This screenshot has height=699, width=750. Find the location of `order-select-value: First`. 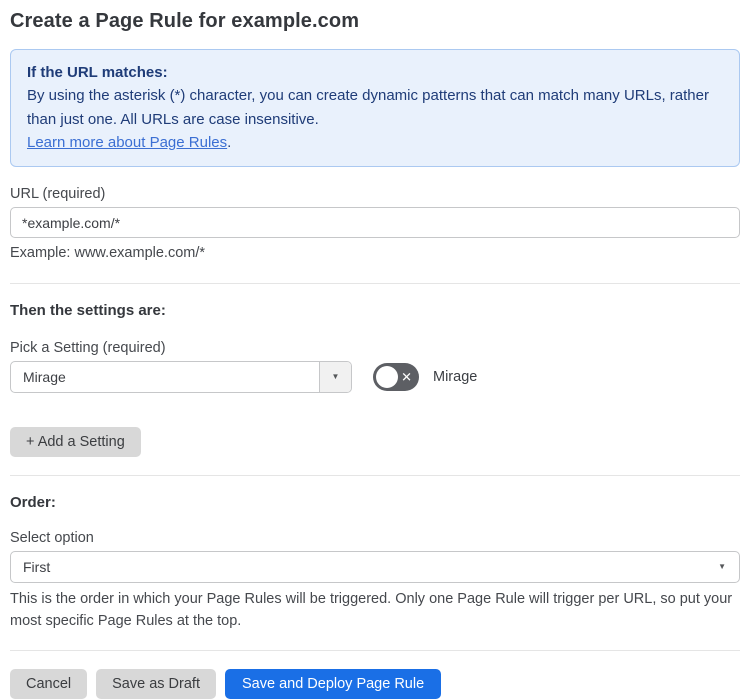

order-select-value: First is located at coordinates (37, 566).